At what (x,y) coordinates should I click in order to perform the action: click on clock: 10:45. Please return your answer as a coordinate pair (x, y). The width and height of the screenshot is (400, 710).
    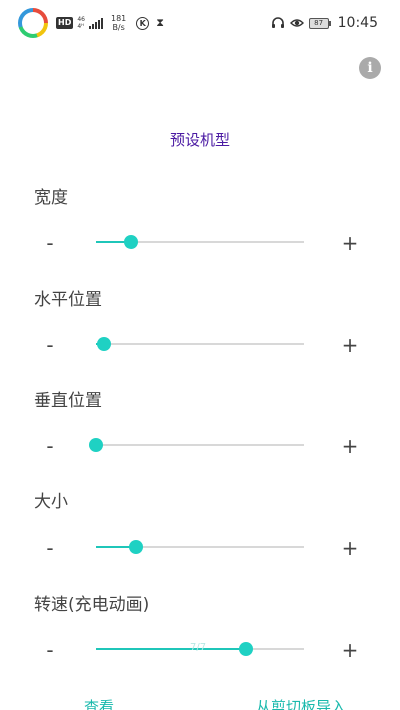
    Looking at the image, I should click on (357, 23).